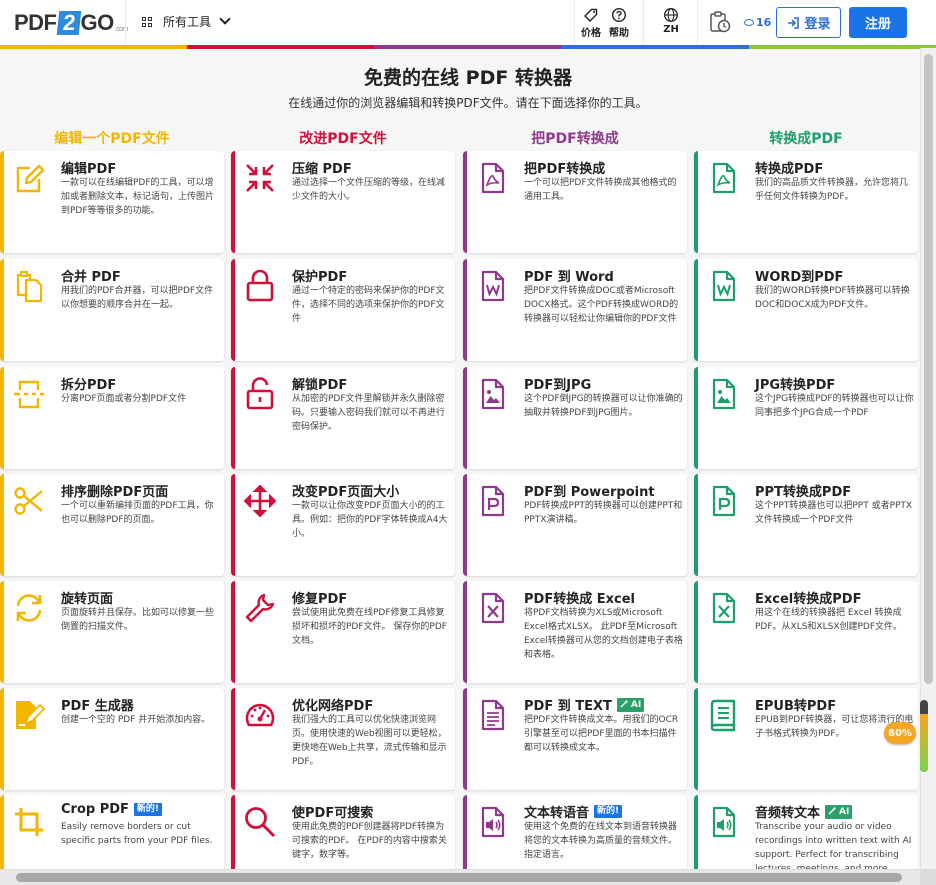 The width and height of the screenshot is (936, 885). What do you see at coordinates (928, 369) in the screenshot?
I see `vertical-scrollbar-thumb` at bounding box center [928, 369].